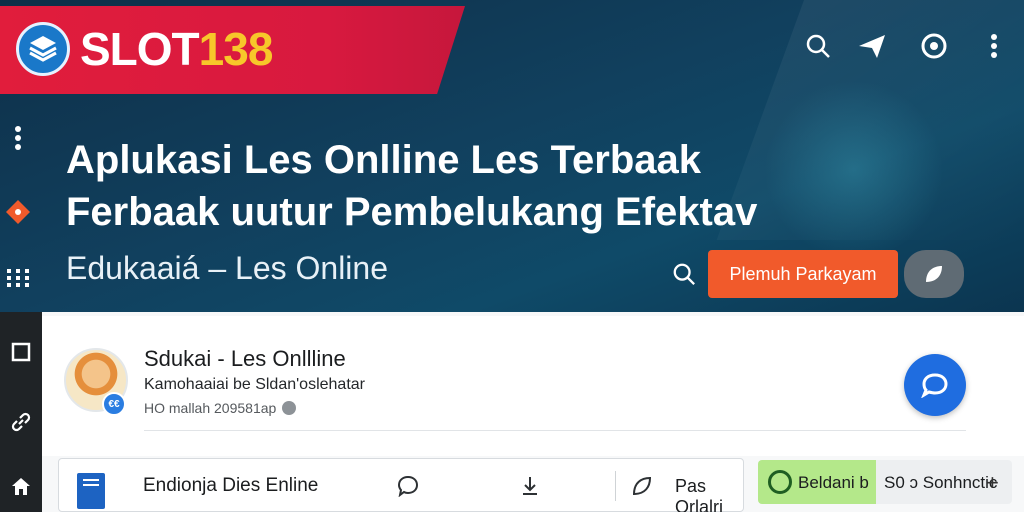  Describe the element at coordinates (140, 49) in the screenshot. I see `logo-word: SLOT` at that location.